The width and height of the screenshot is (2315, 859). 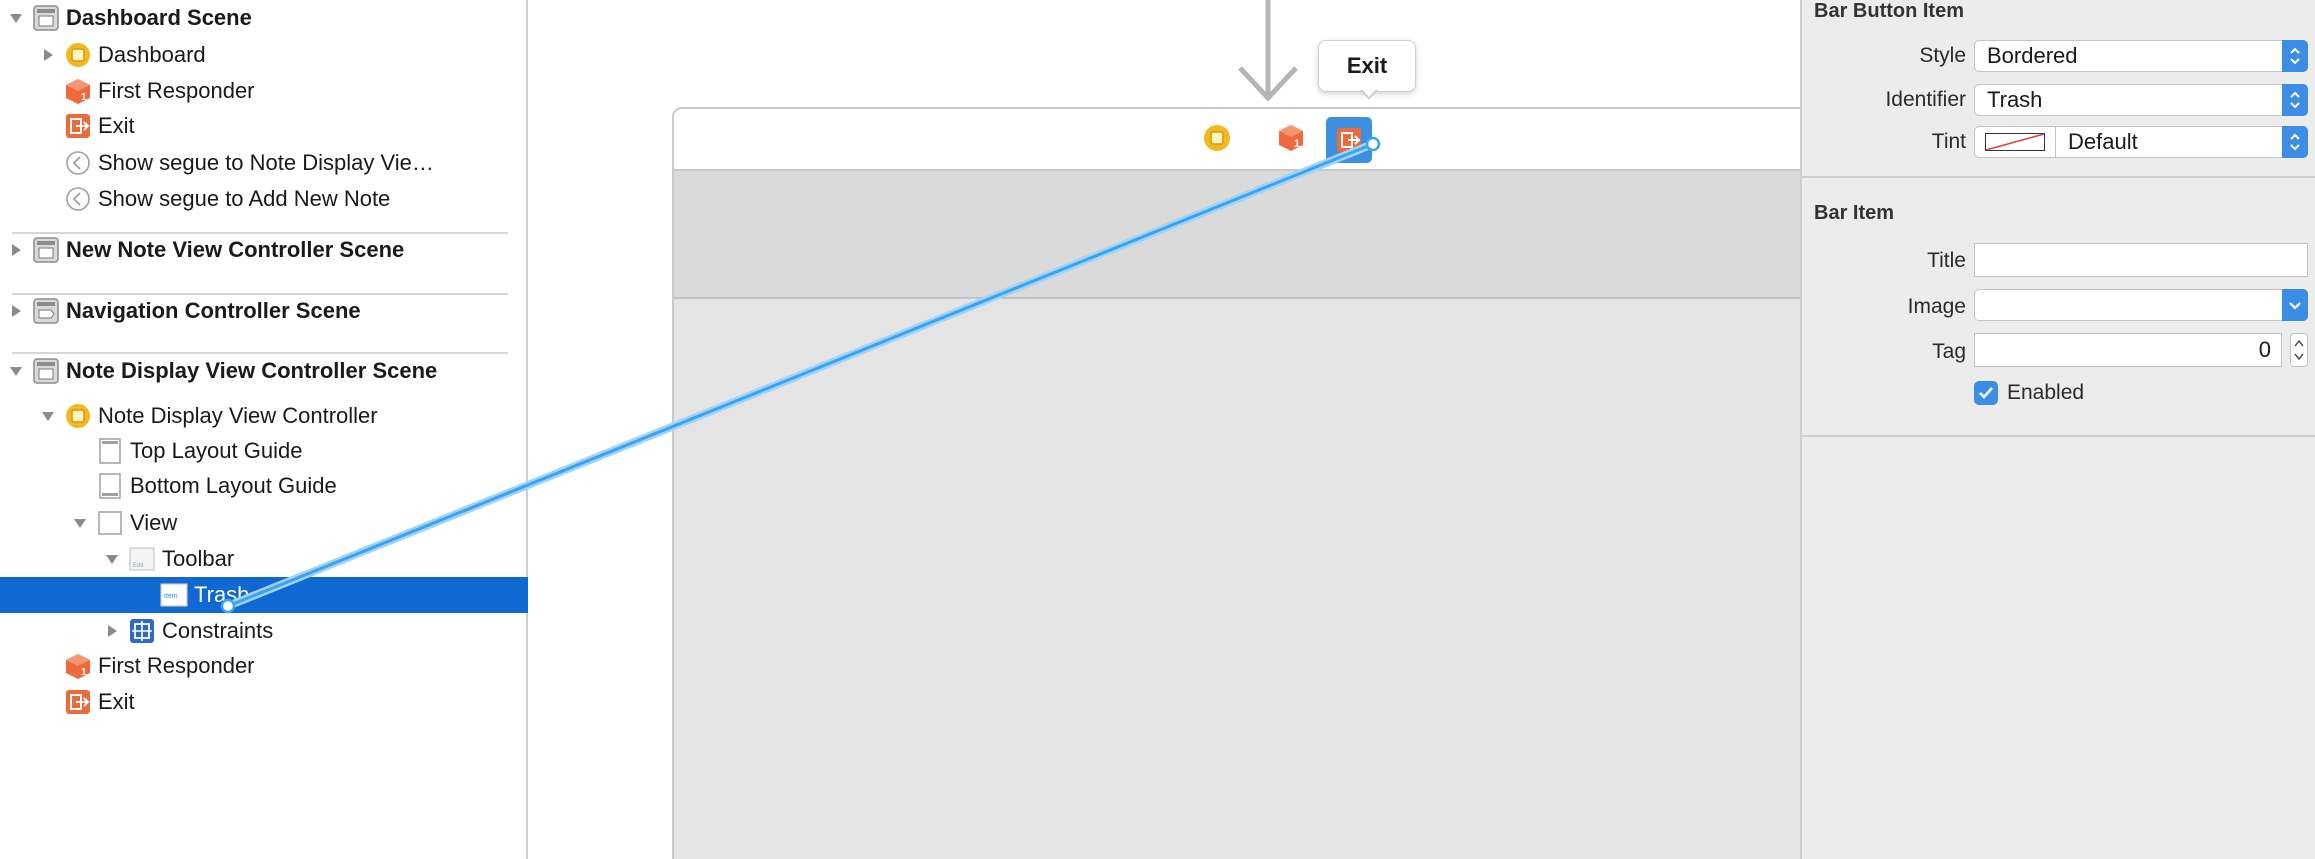 I want to click on svg-text: Edit, so click(x=138, y=566).